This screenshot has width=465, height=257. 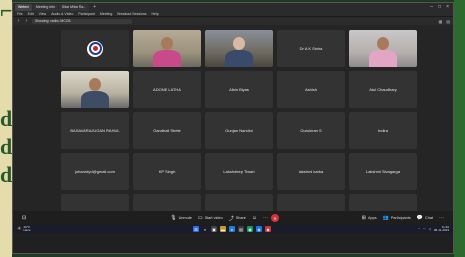 What do you see at coordinates (45, 7) in the screenshot?
I see `tab-meeting-info: Meeting info` at bounding box center [45, 7].